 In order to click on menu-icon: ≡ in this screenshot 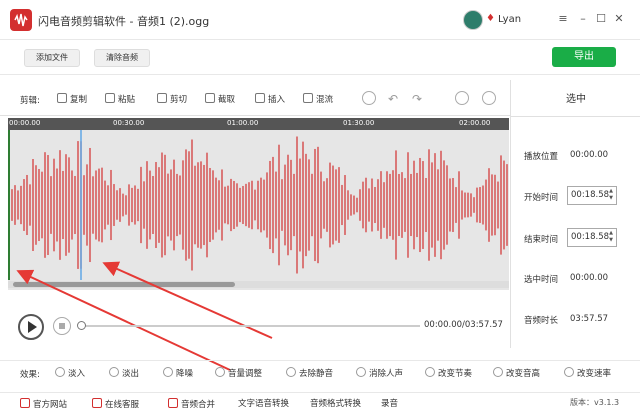, I will do `click(563, 19)`.